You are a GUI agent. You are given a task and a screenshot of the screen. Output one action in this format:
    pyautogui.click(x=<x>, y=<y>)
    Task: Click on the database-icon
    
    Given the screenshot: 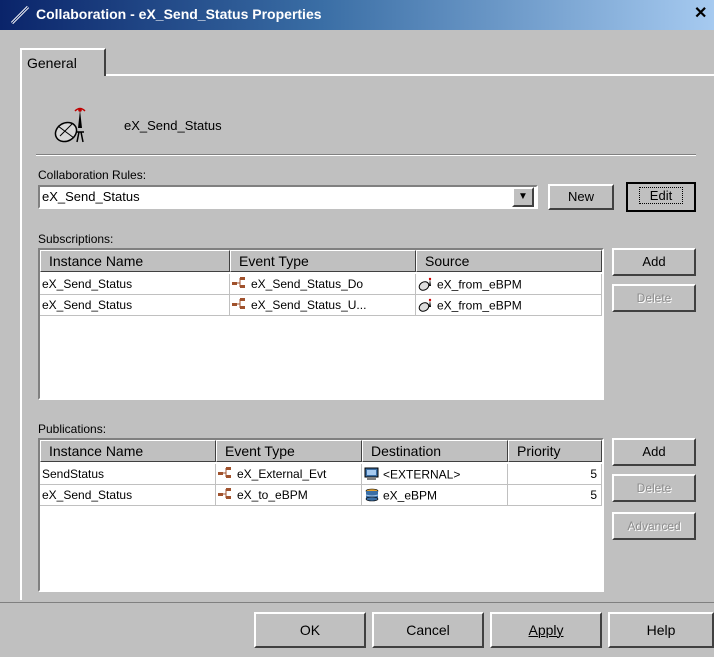 What is the action you would take?
    pyautogui.click(x=372, y=496)
    